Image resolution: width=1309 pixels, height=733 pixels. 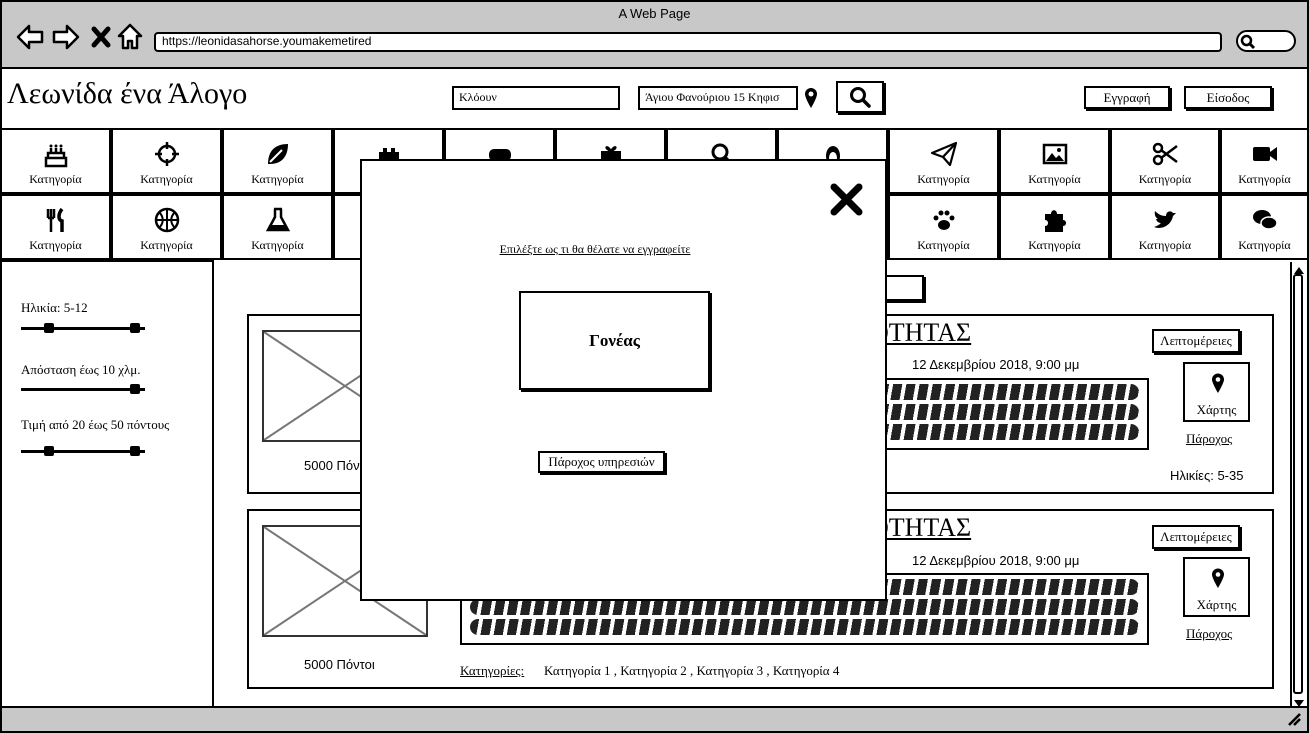 What do you see at coordinates (166, 220) in the screenshot?
I see `basketball-icon` at bounding box center [166, 220].